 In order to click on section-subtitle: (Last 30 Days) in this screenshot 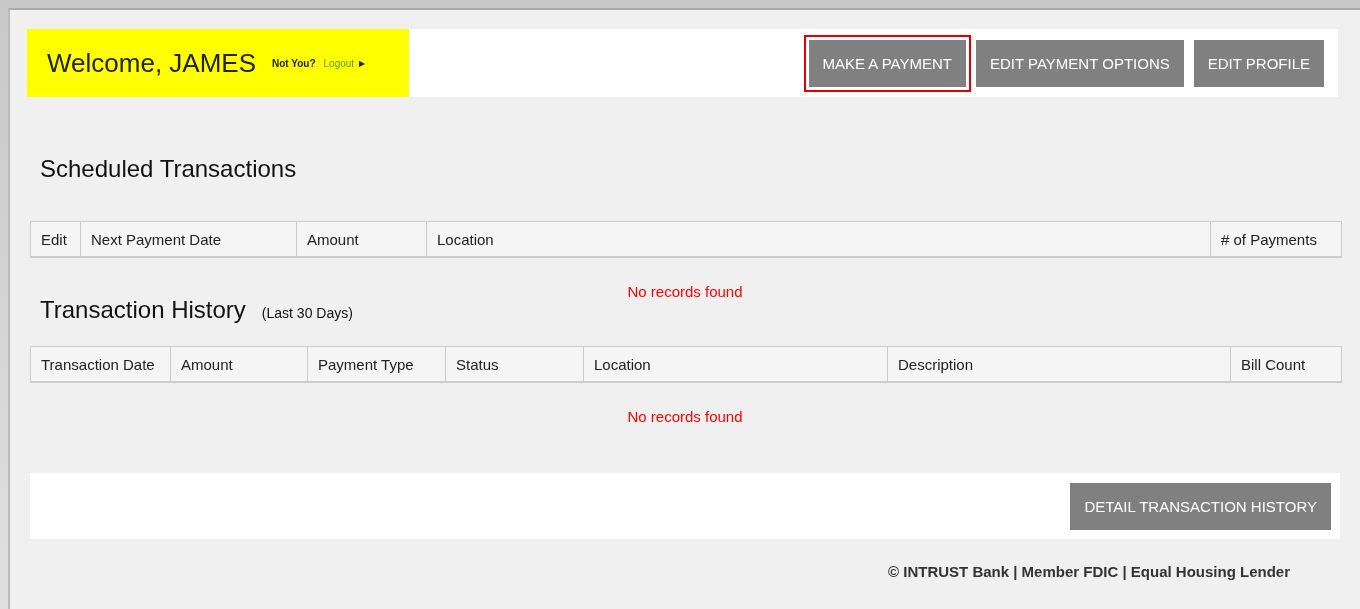, I will do `click(307, 313)`.